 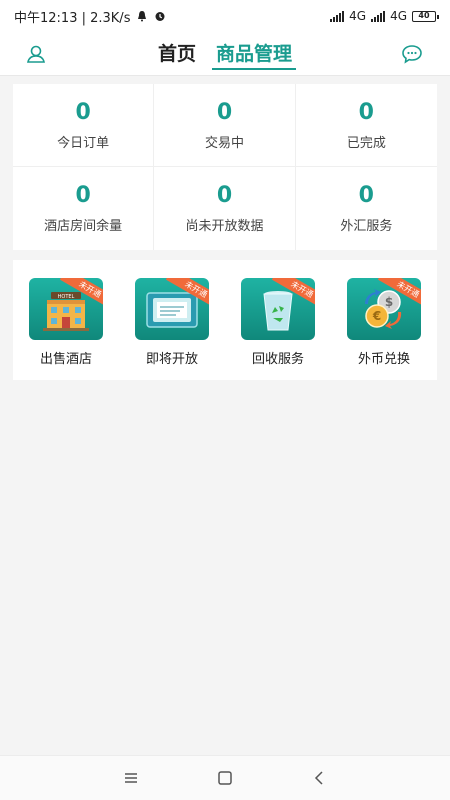 What do you see at coordinates (131, 778) in the screenshot?
I see `menu-icon` at bounding box center [131, 778].